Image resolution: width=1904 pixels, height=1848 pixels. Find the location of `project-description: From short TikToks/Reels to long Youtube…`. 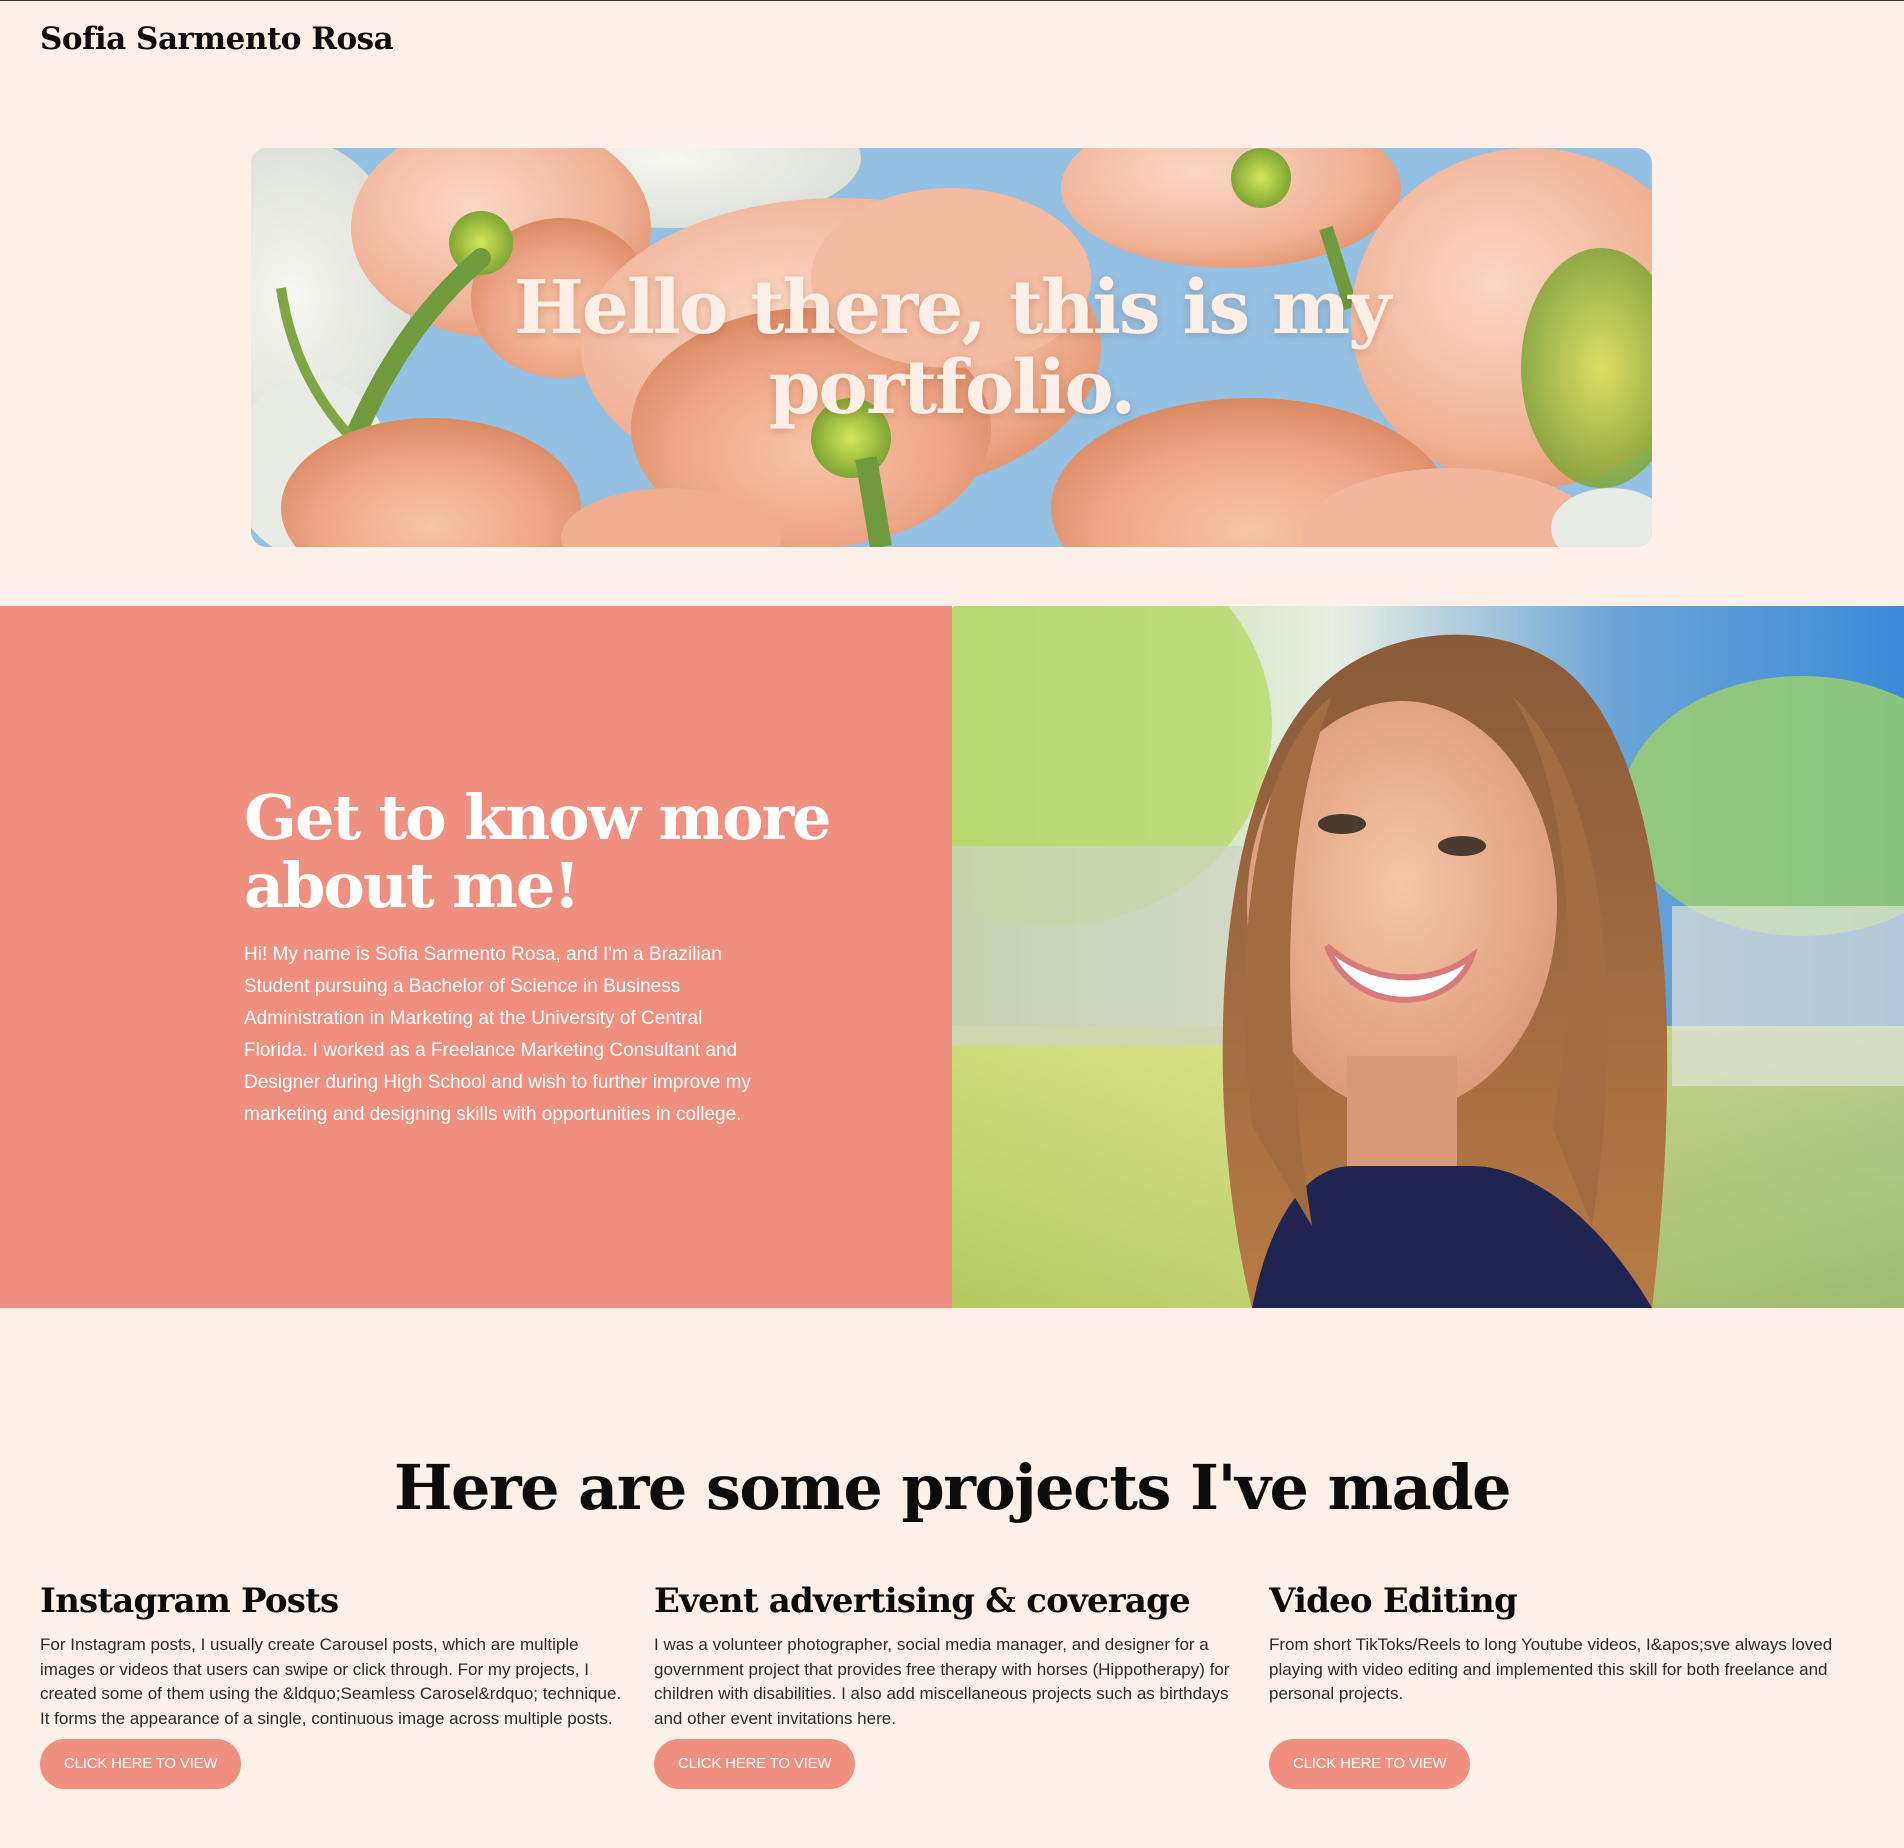

project-description: From short TikToks/Reels to long Youtube… is located at coordinates (1551, 1669).